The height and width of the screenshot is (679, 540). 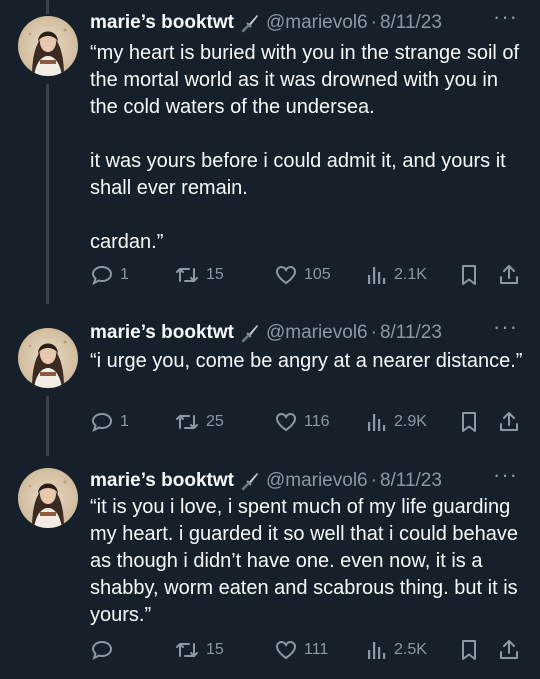 I want to click on action-bar: 1 15 105 2.1K, so click(x=310, y=276).